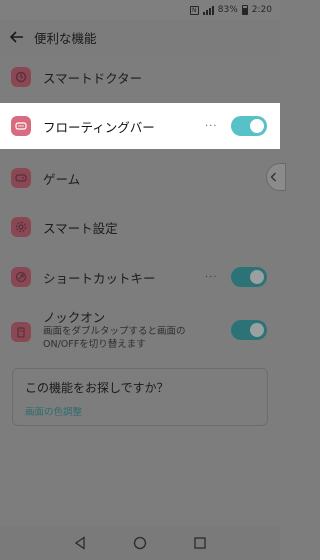 Image resolution: width=320 pixels, height=560 pixels. I want to click on list-item-smart-settings: スマート設定, so click(140, 227).